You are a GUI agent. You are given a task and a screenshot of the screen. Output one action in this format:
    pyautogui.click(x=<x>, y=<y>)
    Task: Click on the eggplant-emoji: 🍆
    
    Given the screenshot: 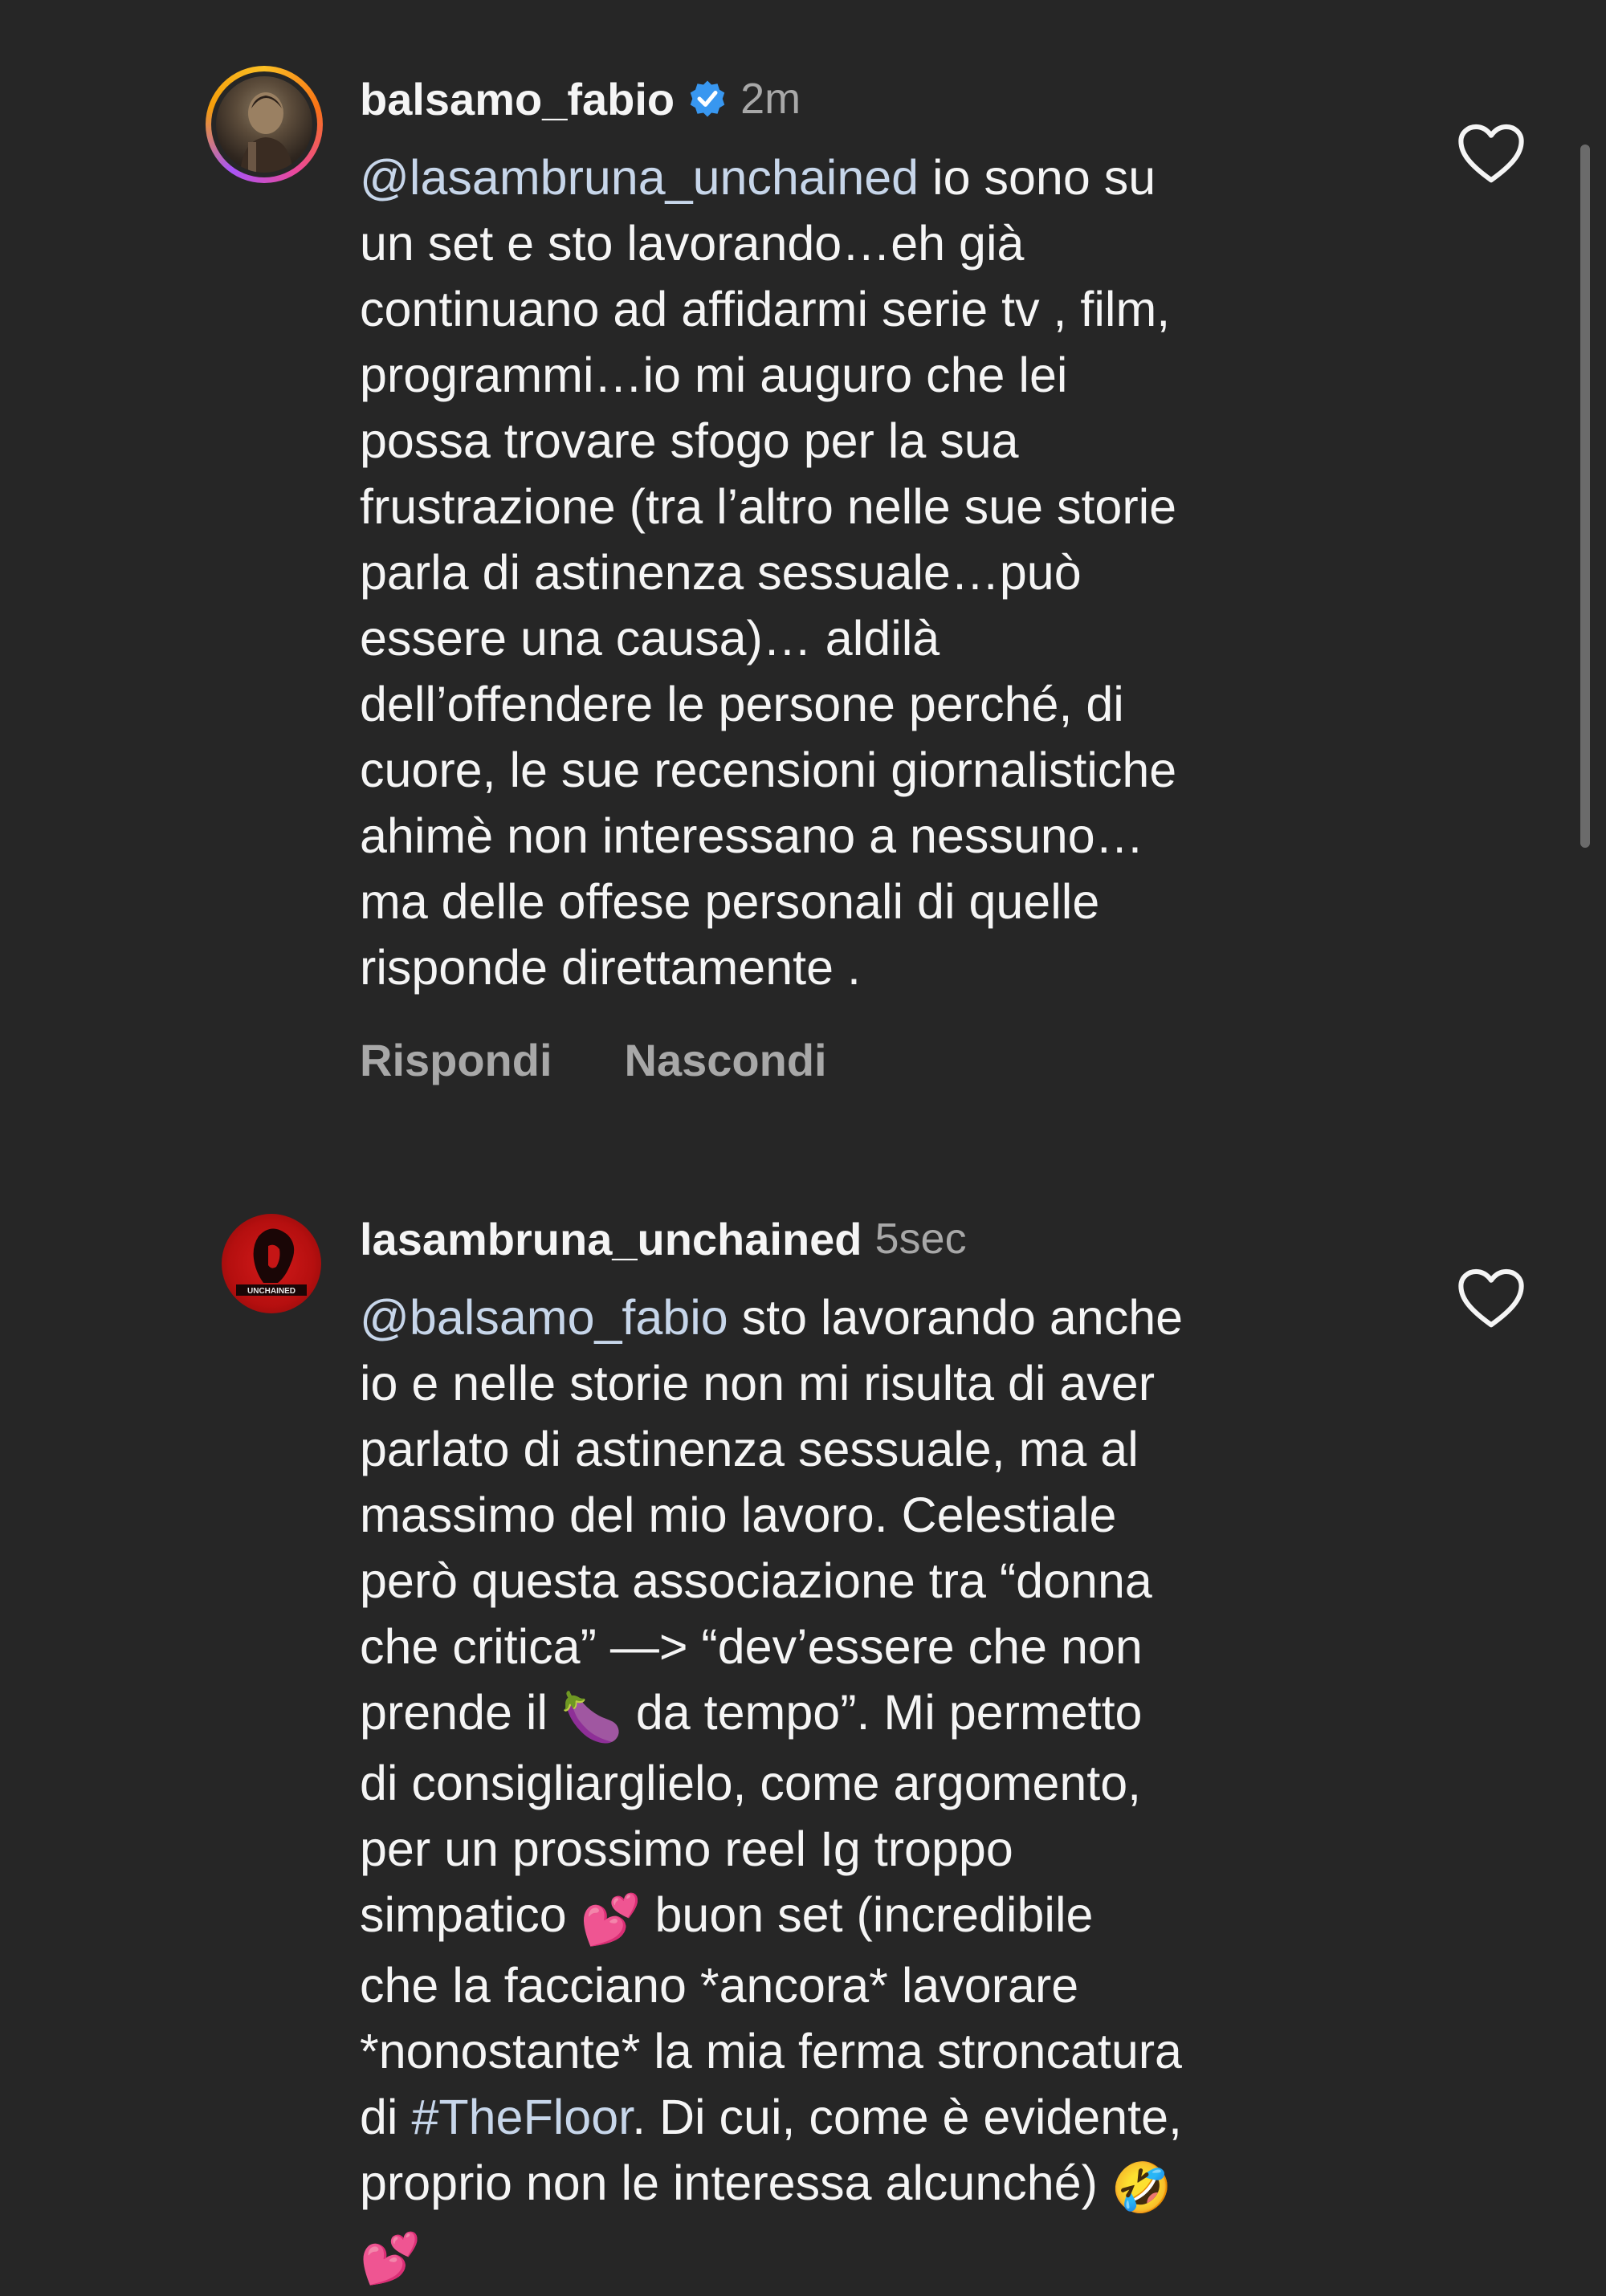 What is the action you would take?
    pyautogui.click(x=591, y=1717)
    